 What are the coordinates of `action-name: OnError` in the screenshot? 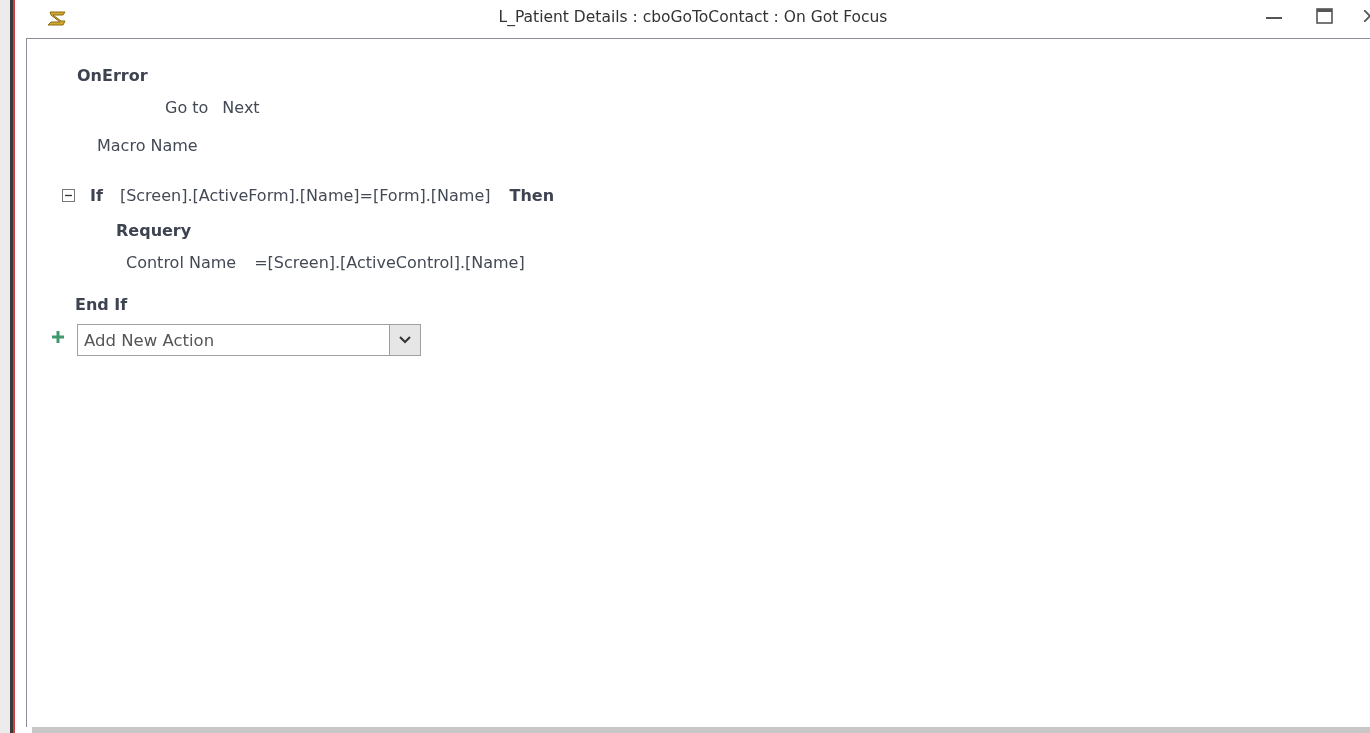 It's located at (112, 75).